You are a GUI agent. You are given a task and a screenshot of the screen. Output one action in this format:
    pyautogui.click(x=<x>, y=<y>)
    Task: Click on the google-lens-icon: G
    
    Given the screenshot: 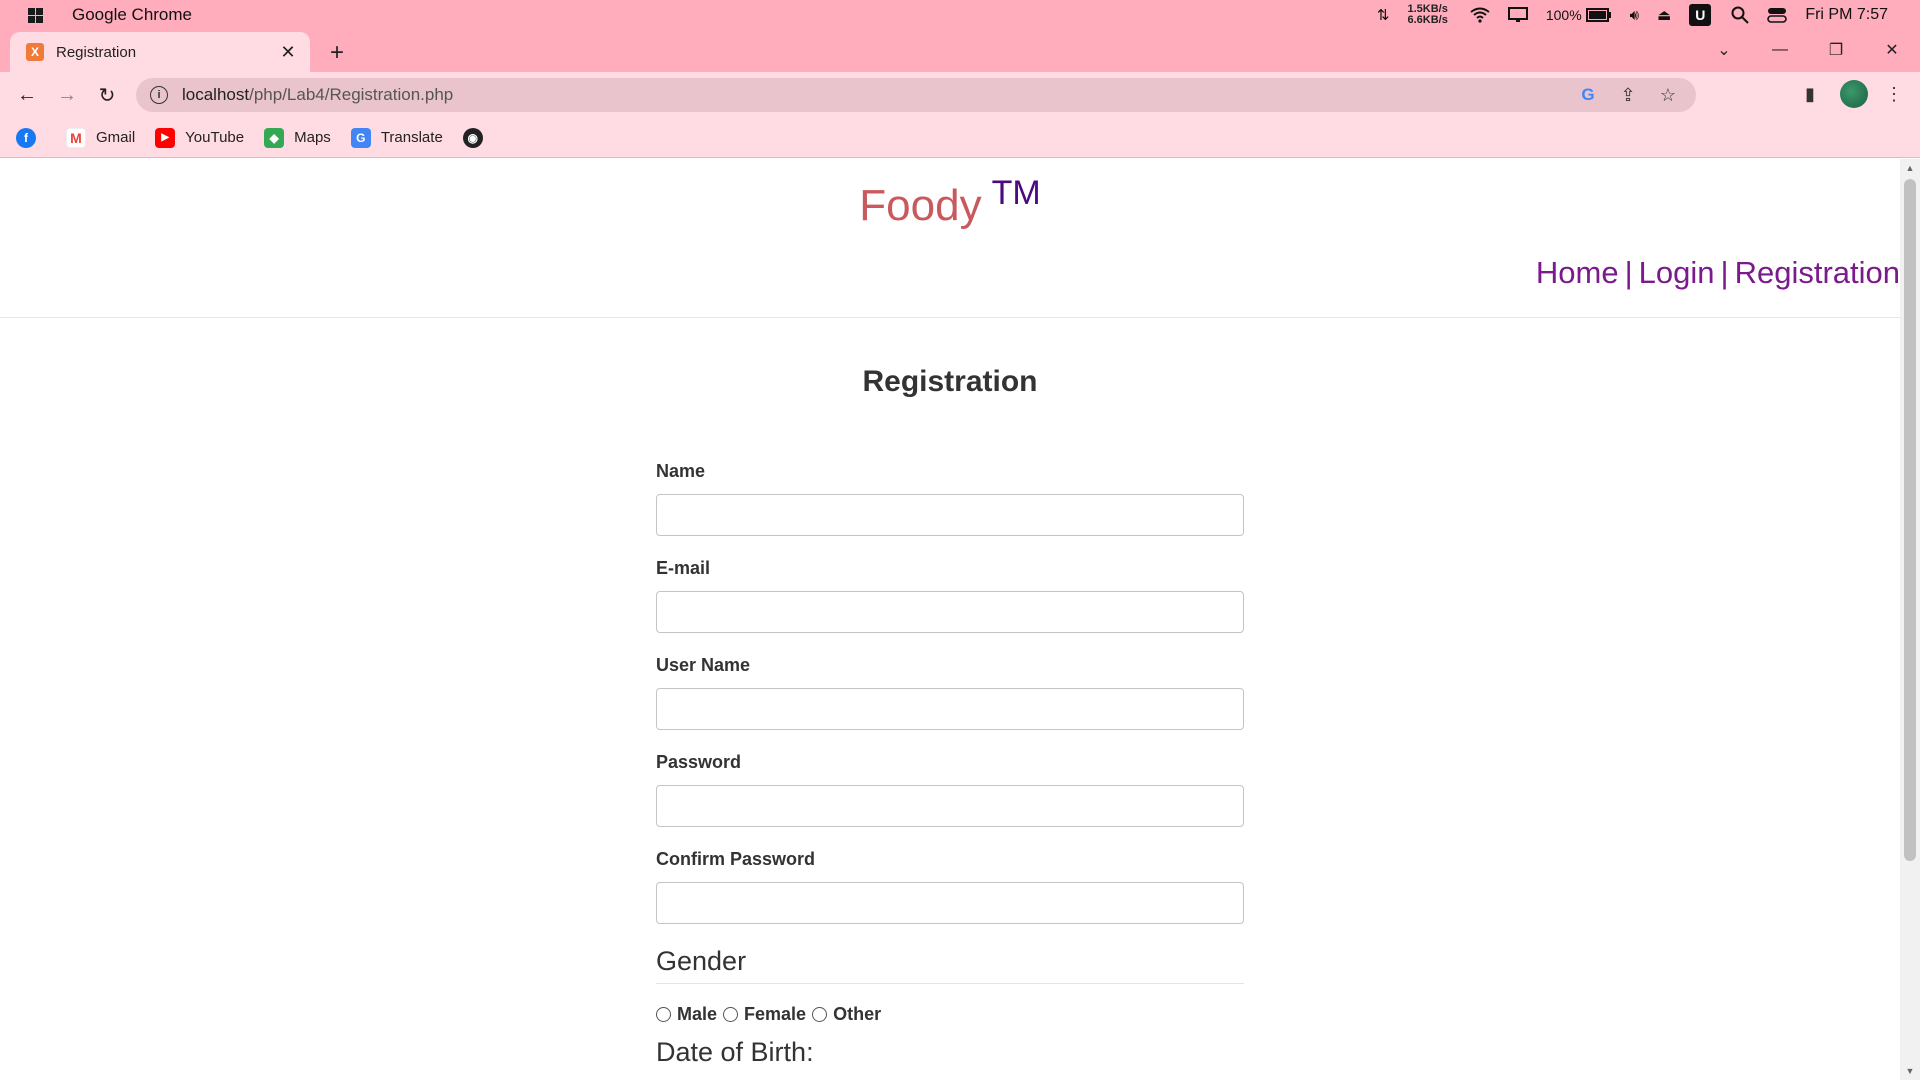 What is the action you would take?
    pyautogui.click(x=1588, y=95)
    